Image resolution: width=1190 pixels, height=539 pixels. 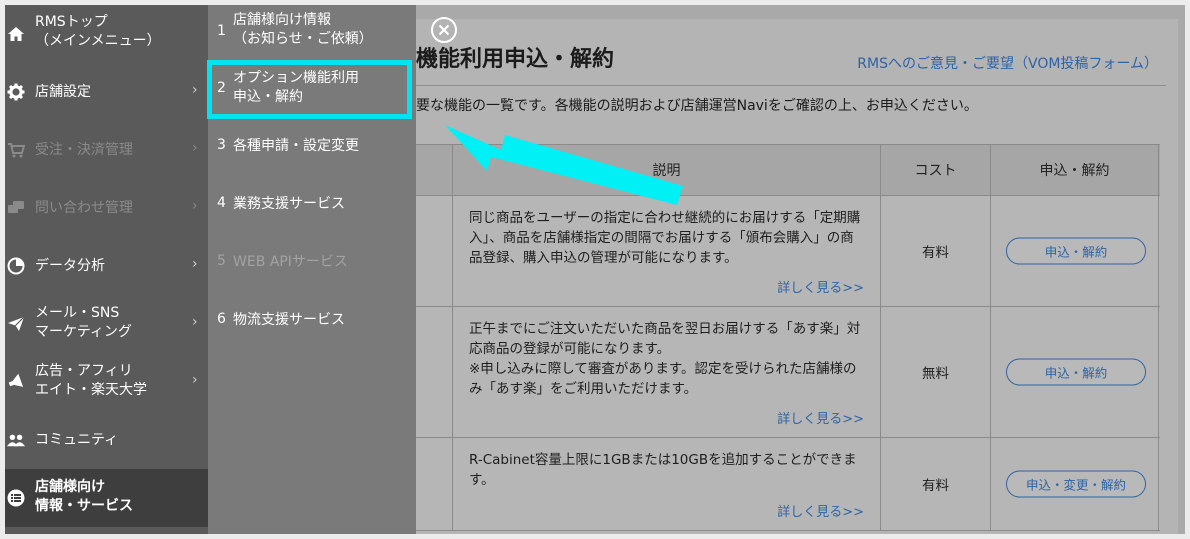 What do you see at coordinates (564, 165) in the screenshot?
I see `annotation-arrow` at bounding box center [564, 165].